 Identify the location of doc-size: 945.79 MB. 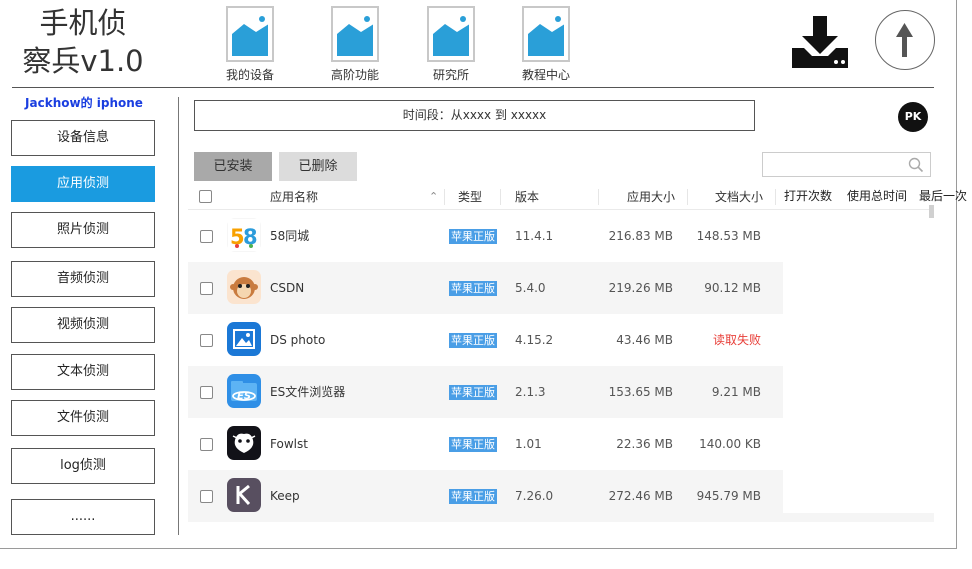
(728, 496).